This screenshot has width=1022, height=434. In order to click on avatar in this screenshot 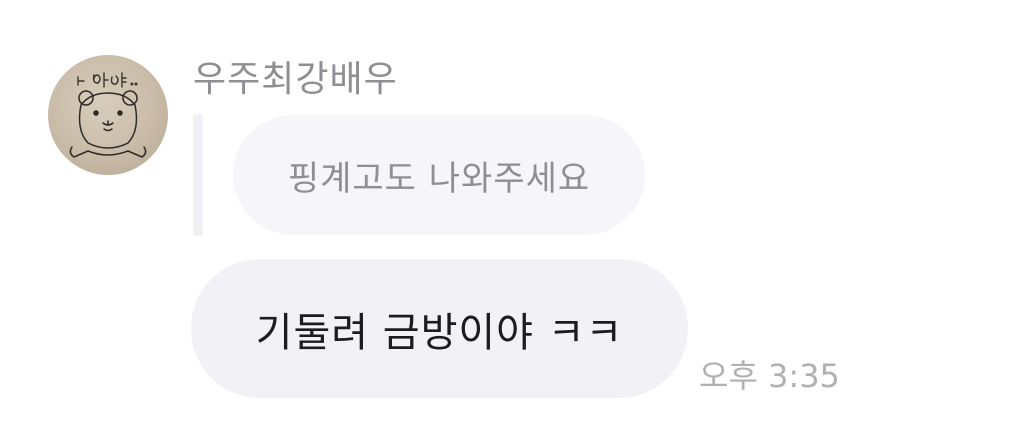, I will do `click(108, 115)`.